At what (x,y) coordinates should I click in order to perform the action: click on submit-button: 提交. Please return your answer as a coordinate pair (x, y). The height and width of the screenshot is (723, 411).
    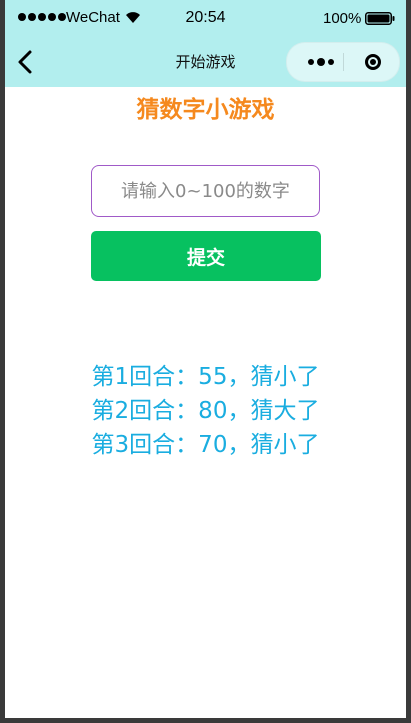
    Looking at the image, I should click on (206, 256).